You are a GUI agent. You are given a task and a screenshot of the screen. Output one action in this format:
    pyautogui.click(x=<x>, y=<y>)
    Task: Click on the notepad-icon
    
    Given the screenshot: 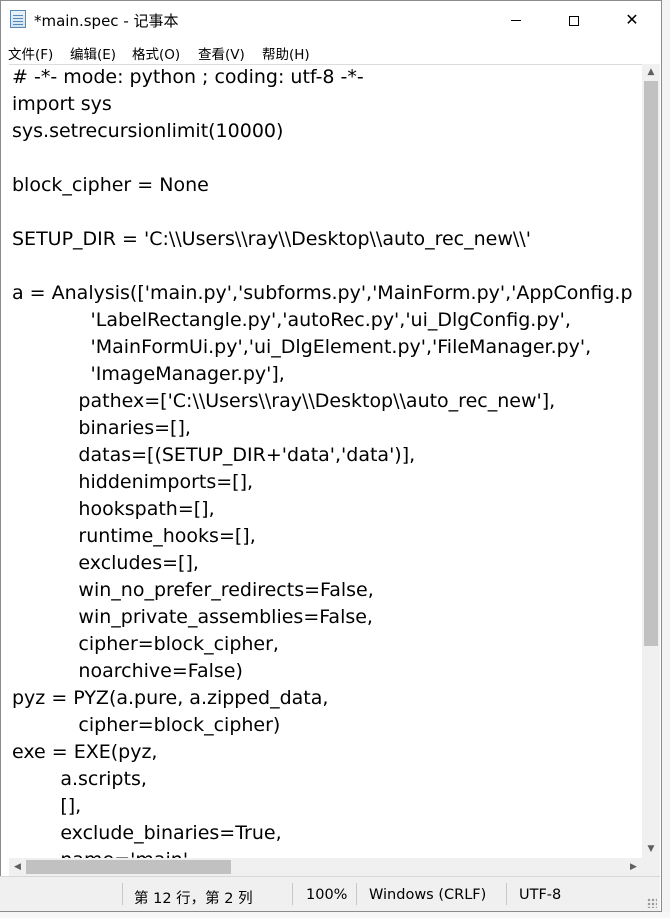 What is the action you would take?
    pyautogui.click(x=18, y=19)
    